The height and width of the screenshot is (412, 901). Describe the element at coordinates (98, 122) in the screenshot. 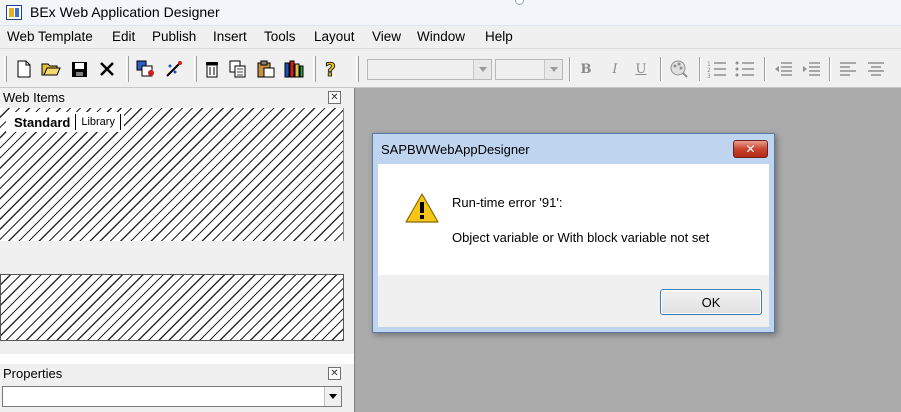

I see `tab-library: Library` at that location.